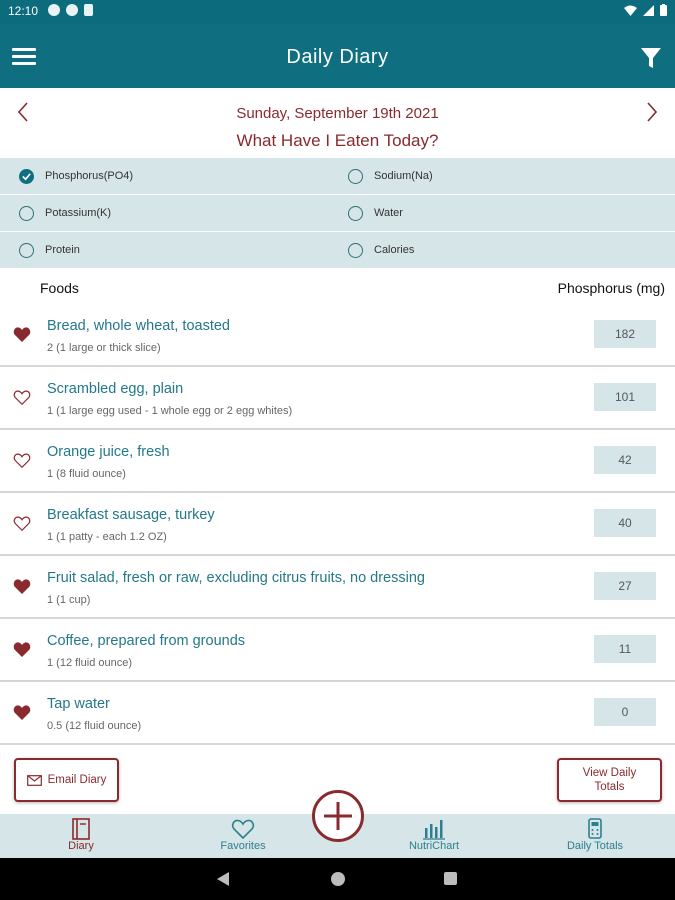 This screenshot has height=900, width=675. I want to click on radio-checked-icon, so click(26, 176).